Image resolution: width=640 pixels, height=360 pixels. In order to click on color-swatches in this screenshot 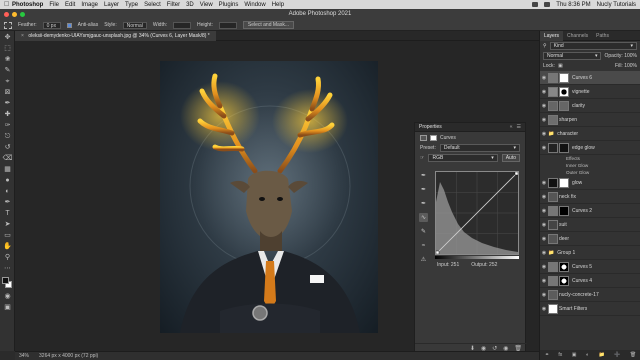, I will do `click(7, 283)`.